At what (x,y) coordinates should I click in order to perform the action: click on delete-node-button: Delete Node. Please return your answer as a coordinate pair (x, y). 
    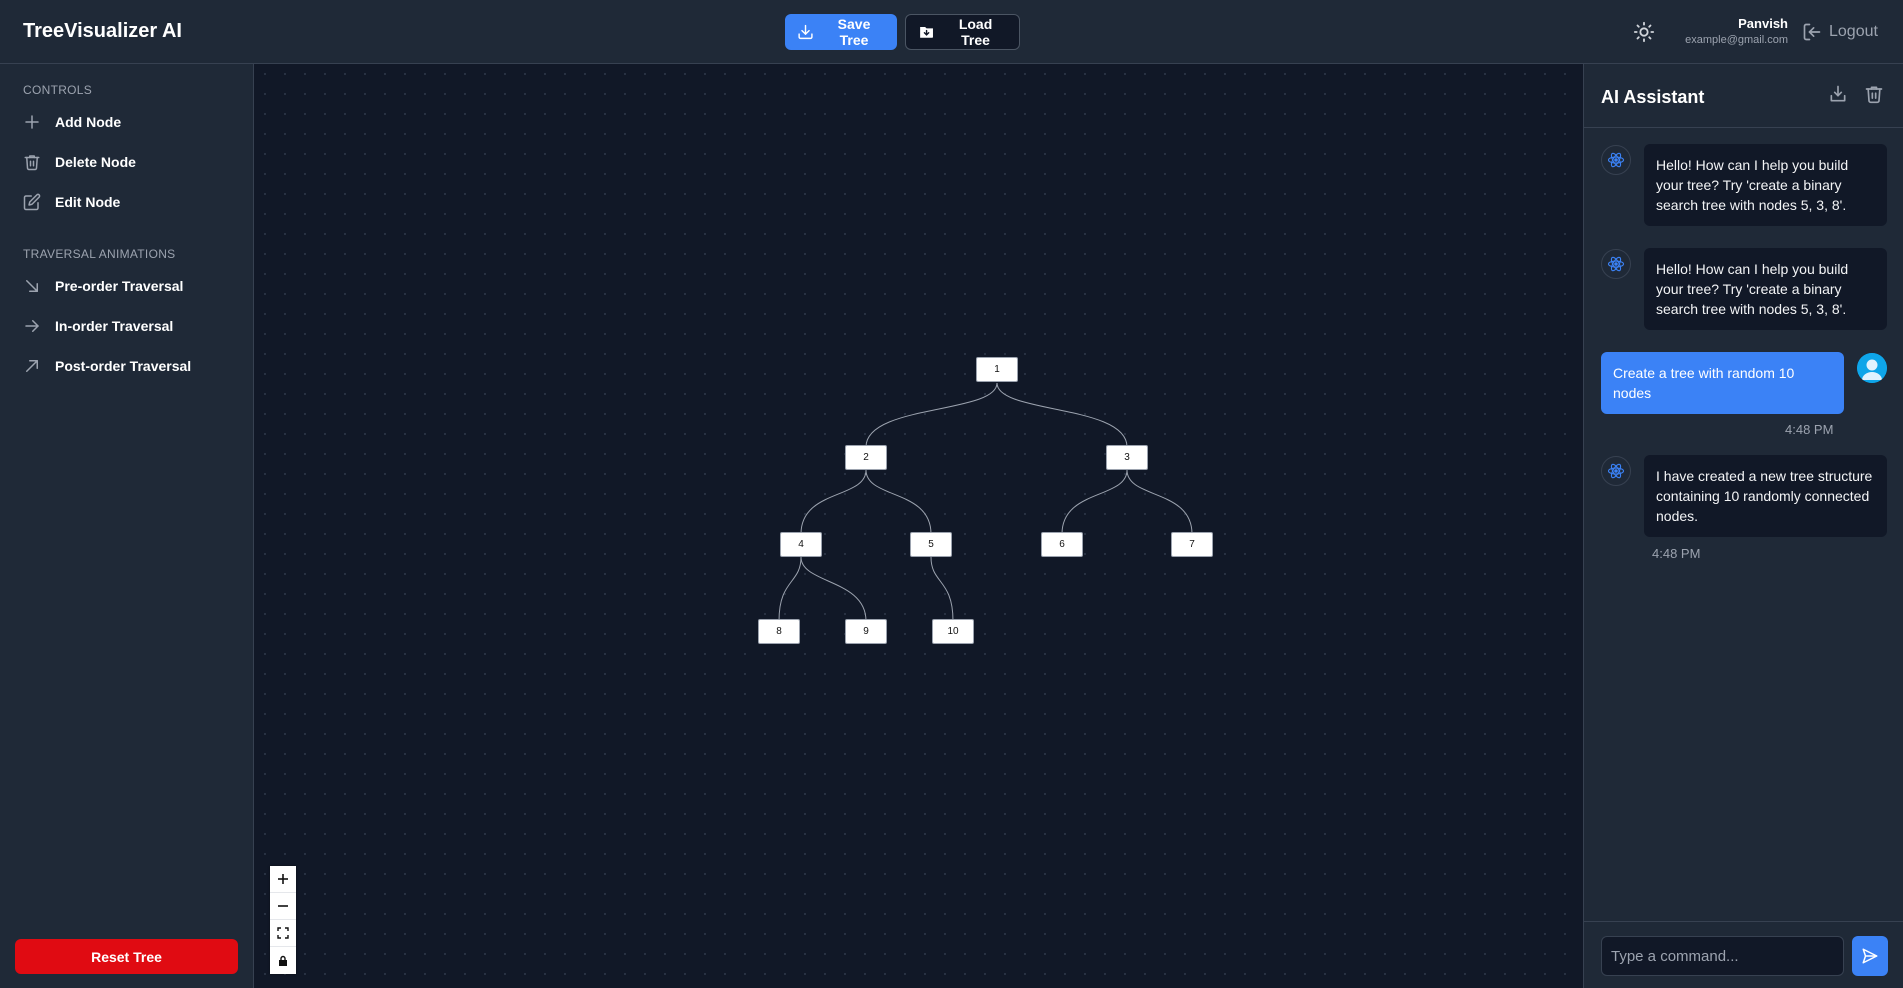
    Looking at the image, I should click on (130, 162).